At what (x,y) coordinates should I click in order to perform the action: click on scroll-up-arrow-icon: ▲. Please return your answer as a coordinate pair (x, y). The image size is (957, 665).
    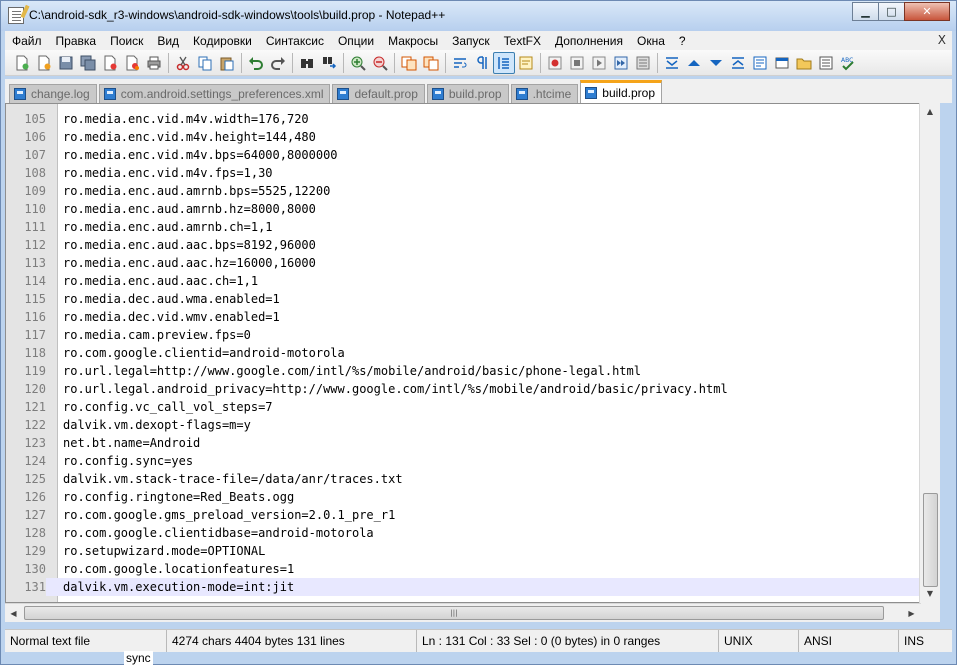
    Looking at the image, I should click on (930, 111).